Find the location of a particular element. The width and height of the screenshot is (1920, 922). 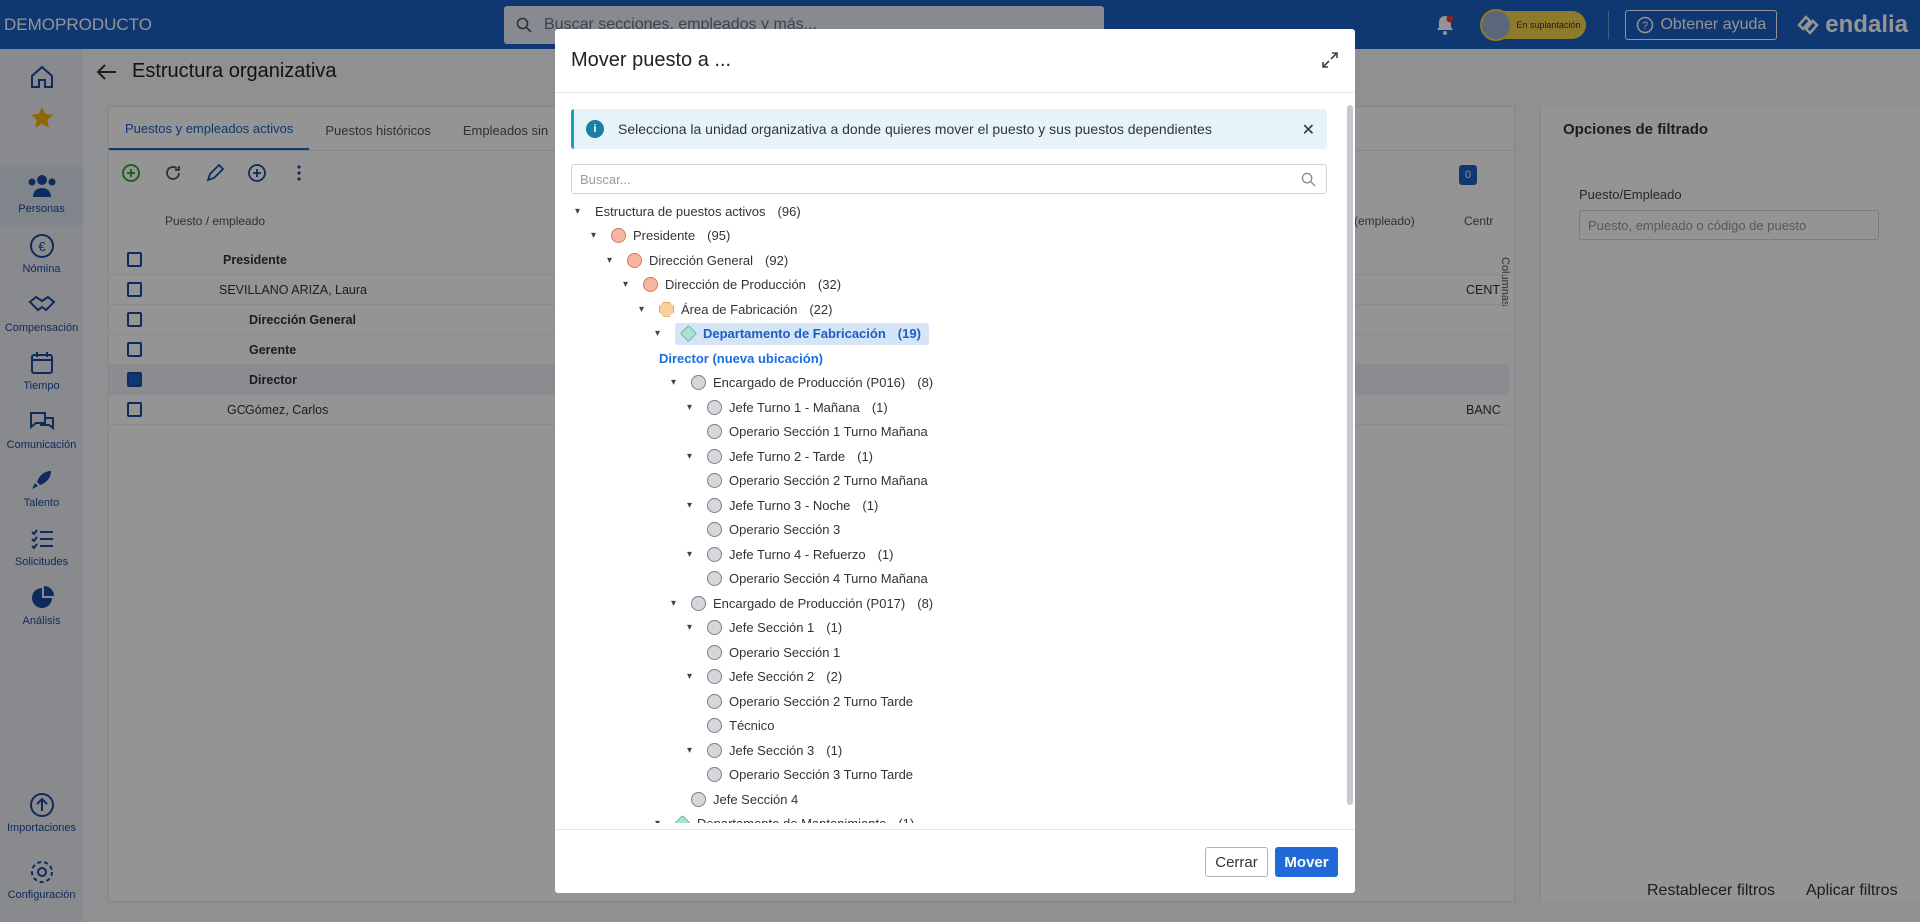

tree-node-label: Jefe Turno 3 - Noche is located at coordinates (790, 505).